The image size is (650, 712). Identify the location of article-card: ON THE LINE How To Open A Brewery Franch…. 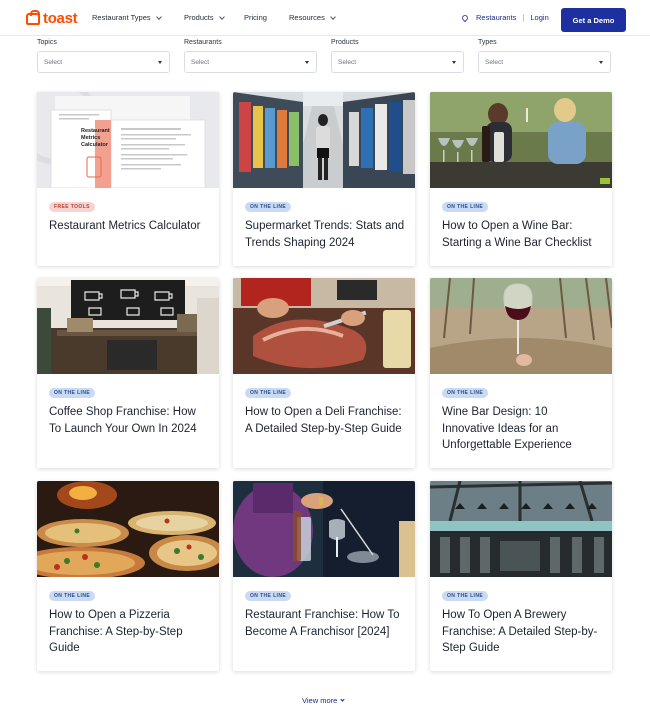
(521, 576).